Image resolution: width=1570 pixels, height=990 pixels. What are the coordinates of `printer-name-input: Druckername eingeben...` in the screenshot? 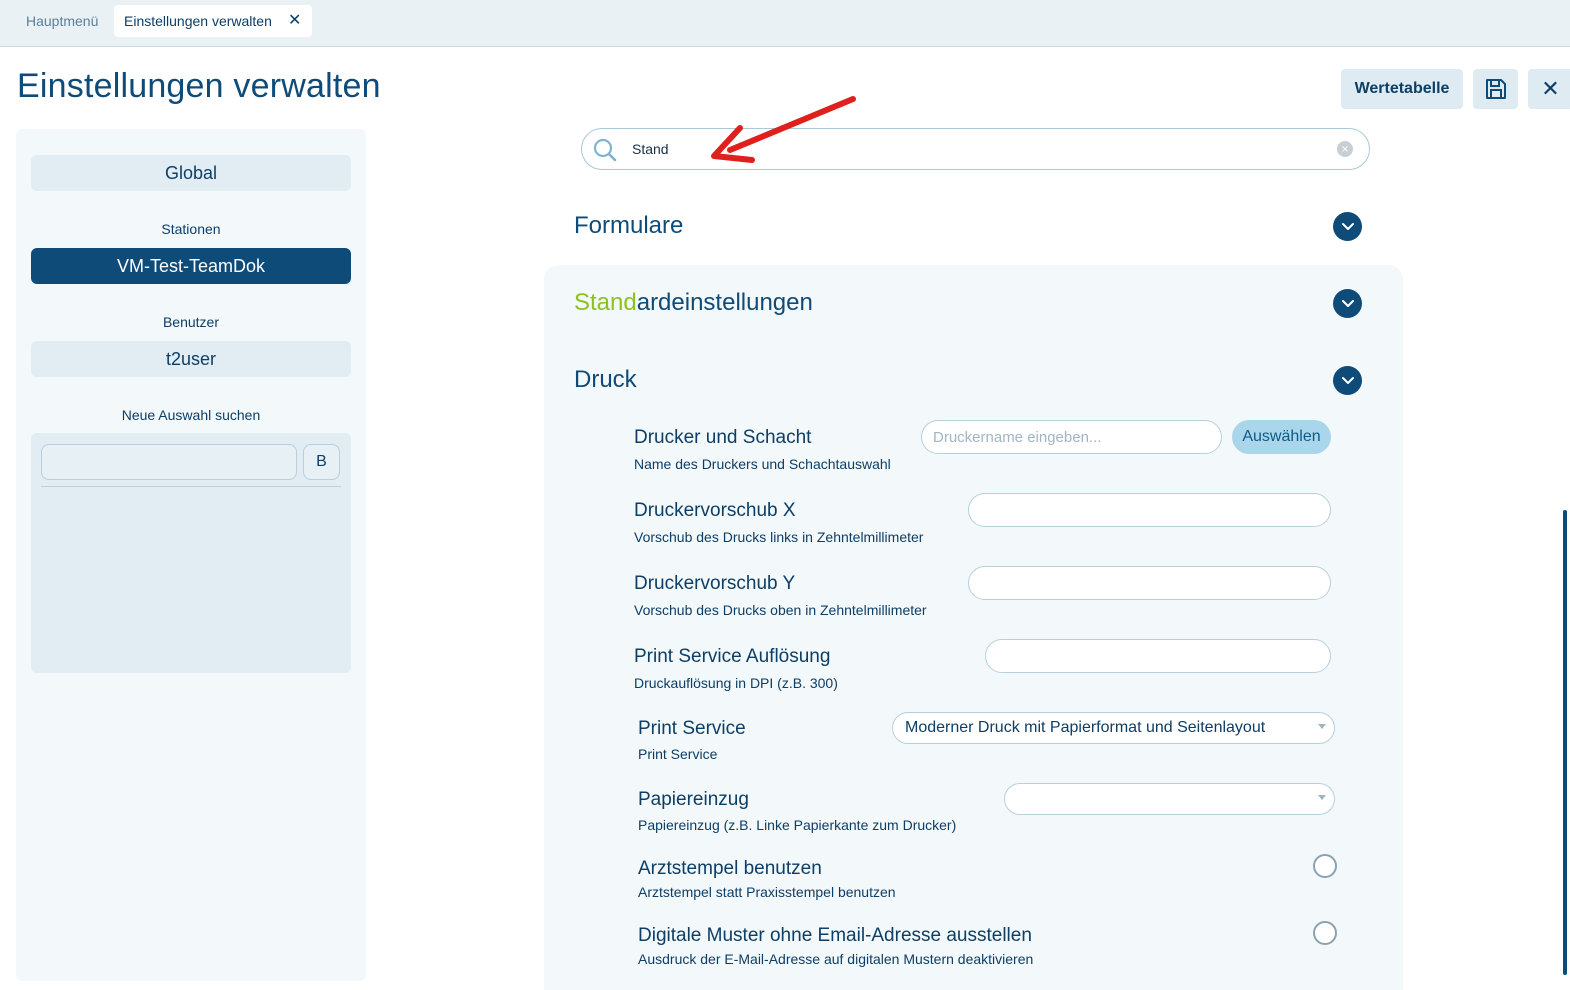 It's located at (1071, 437).